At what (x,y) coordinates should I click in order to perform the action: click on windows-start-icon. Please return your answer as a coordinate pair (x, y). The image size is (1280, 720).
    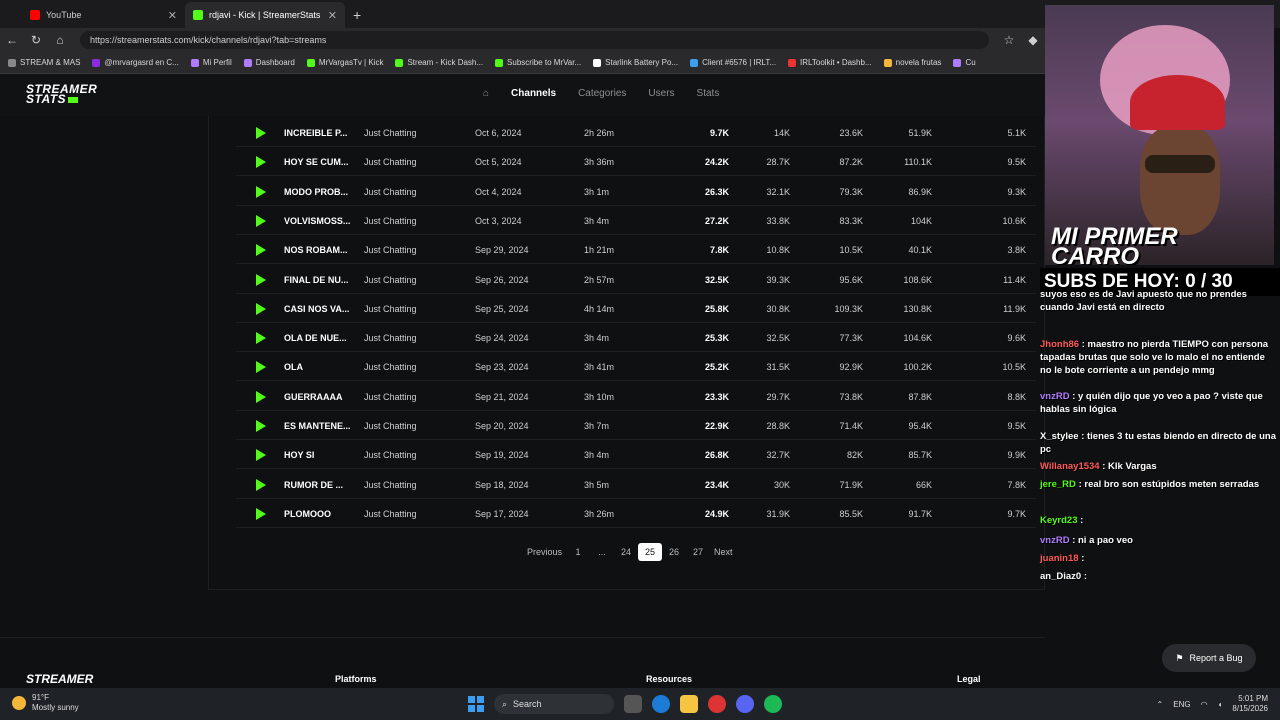
    Looking at the image, I should click on (476, 704).